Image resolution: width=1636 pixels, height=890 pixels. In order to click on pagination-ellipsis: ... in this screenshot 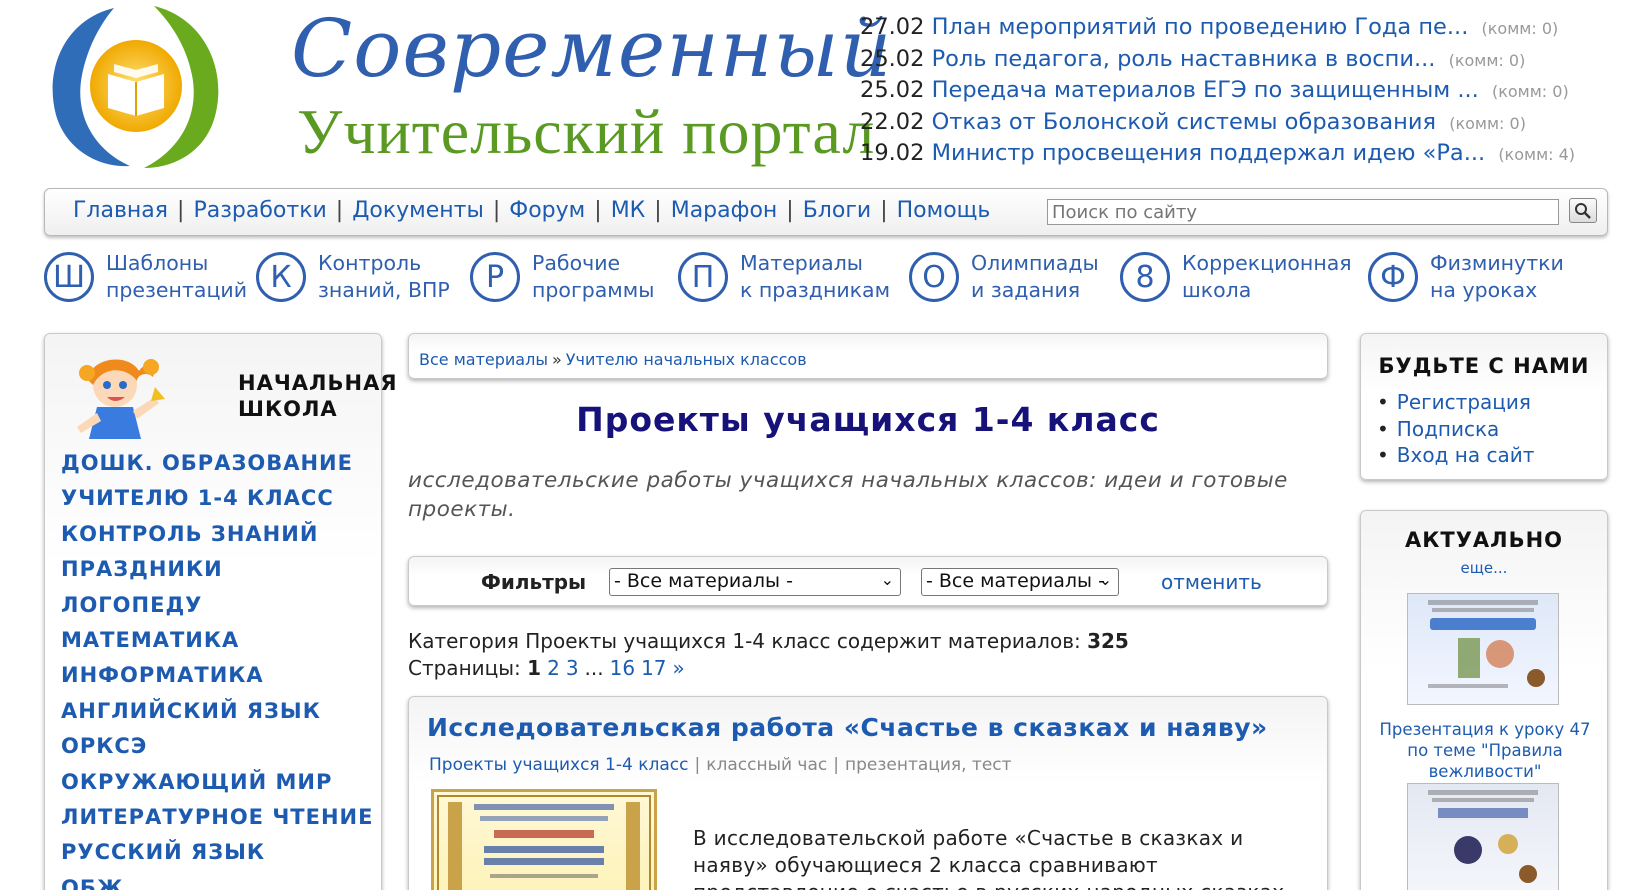, I will do `click(594, 668)`.